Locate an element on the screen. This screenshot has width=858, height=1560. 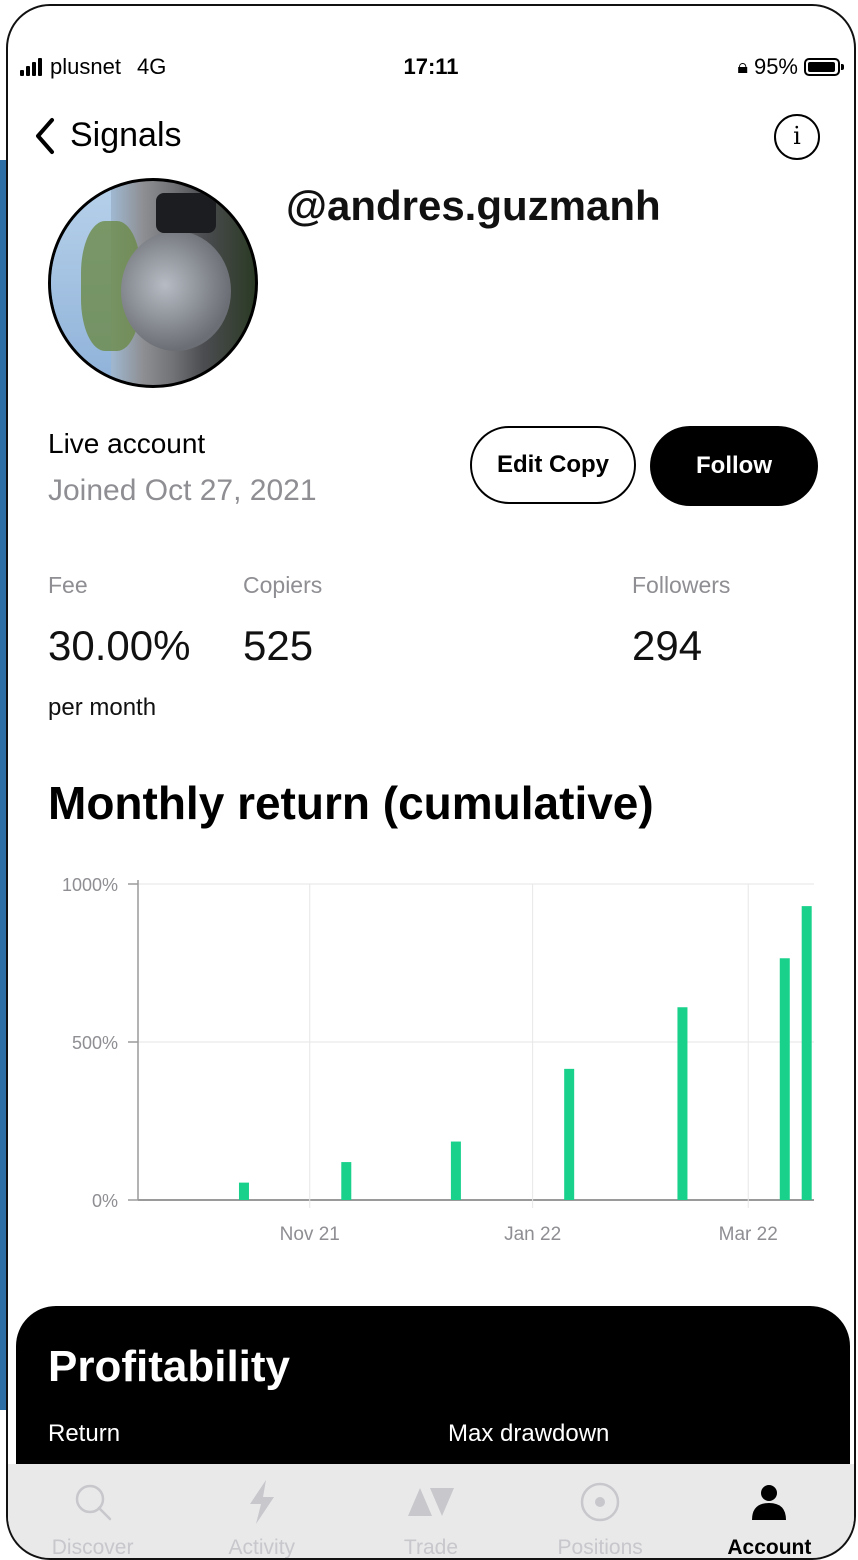
followers-value: 294 is located at coordinates (667, 645).